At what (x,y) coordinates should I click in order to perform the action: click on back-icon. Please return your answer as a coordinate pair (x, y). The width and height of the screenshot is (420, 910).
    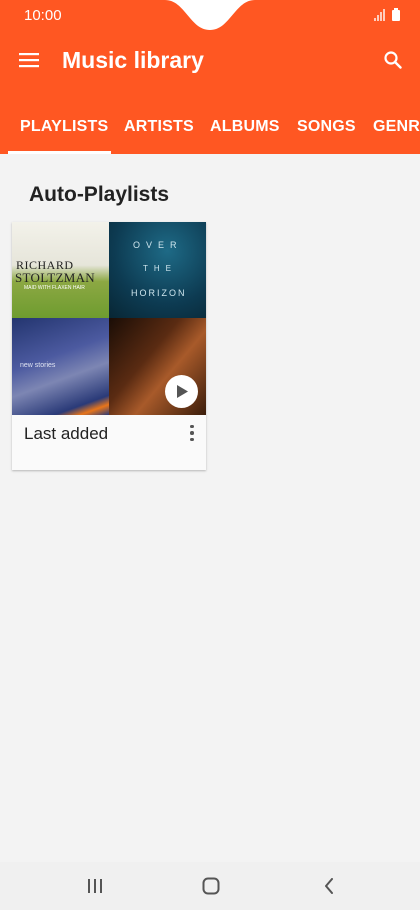
    Looking at the image, I should click on (329, 886).